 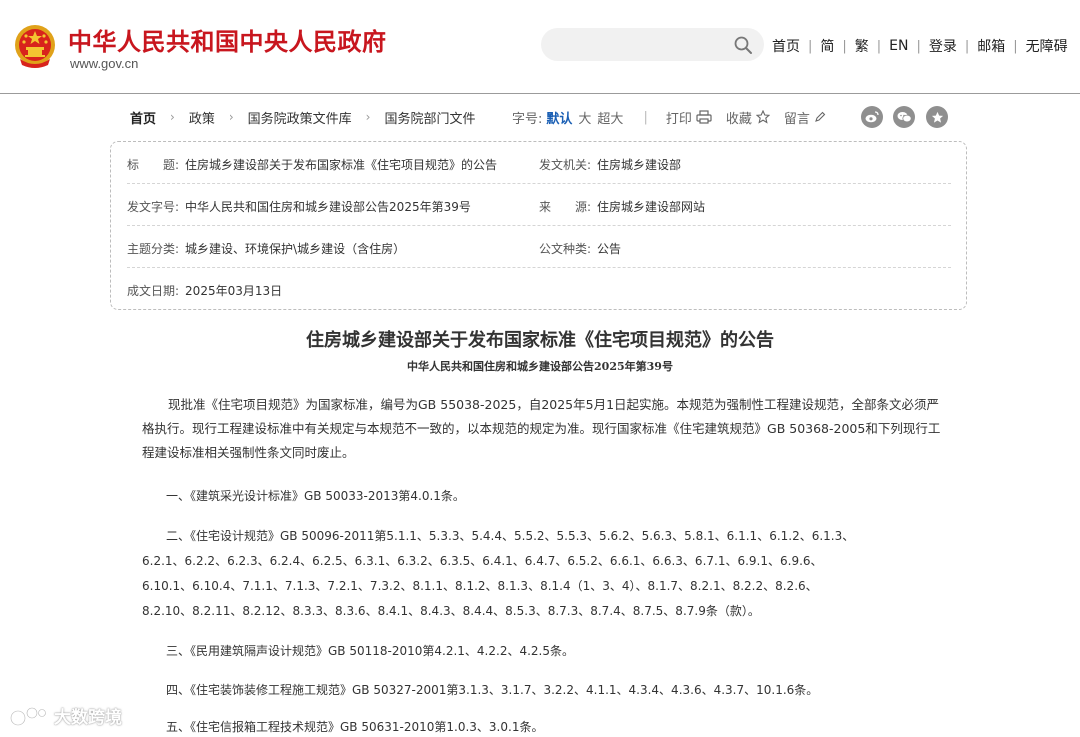 What do you see at coordinates (540, 340) in the screenshot?
I see `article-title: 住房城乡建设部关于发布国家标准《住宅项目规范》的公告` at bounding box center [540, 340].